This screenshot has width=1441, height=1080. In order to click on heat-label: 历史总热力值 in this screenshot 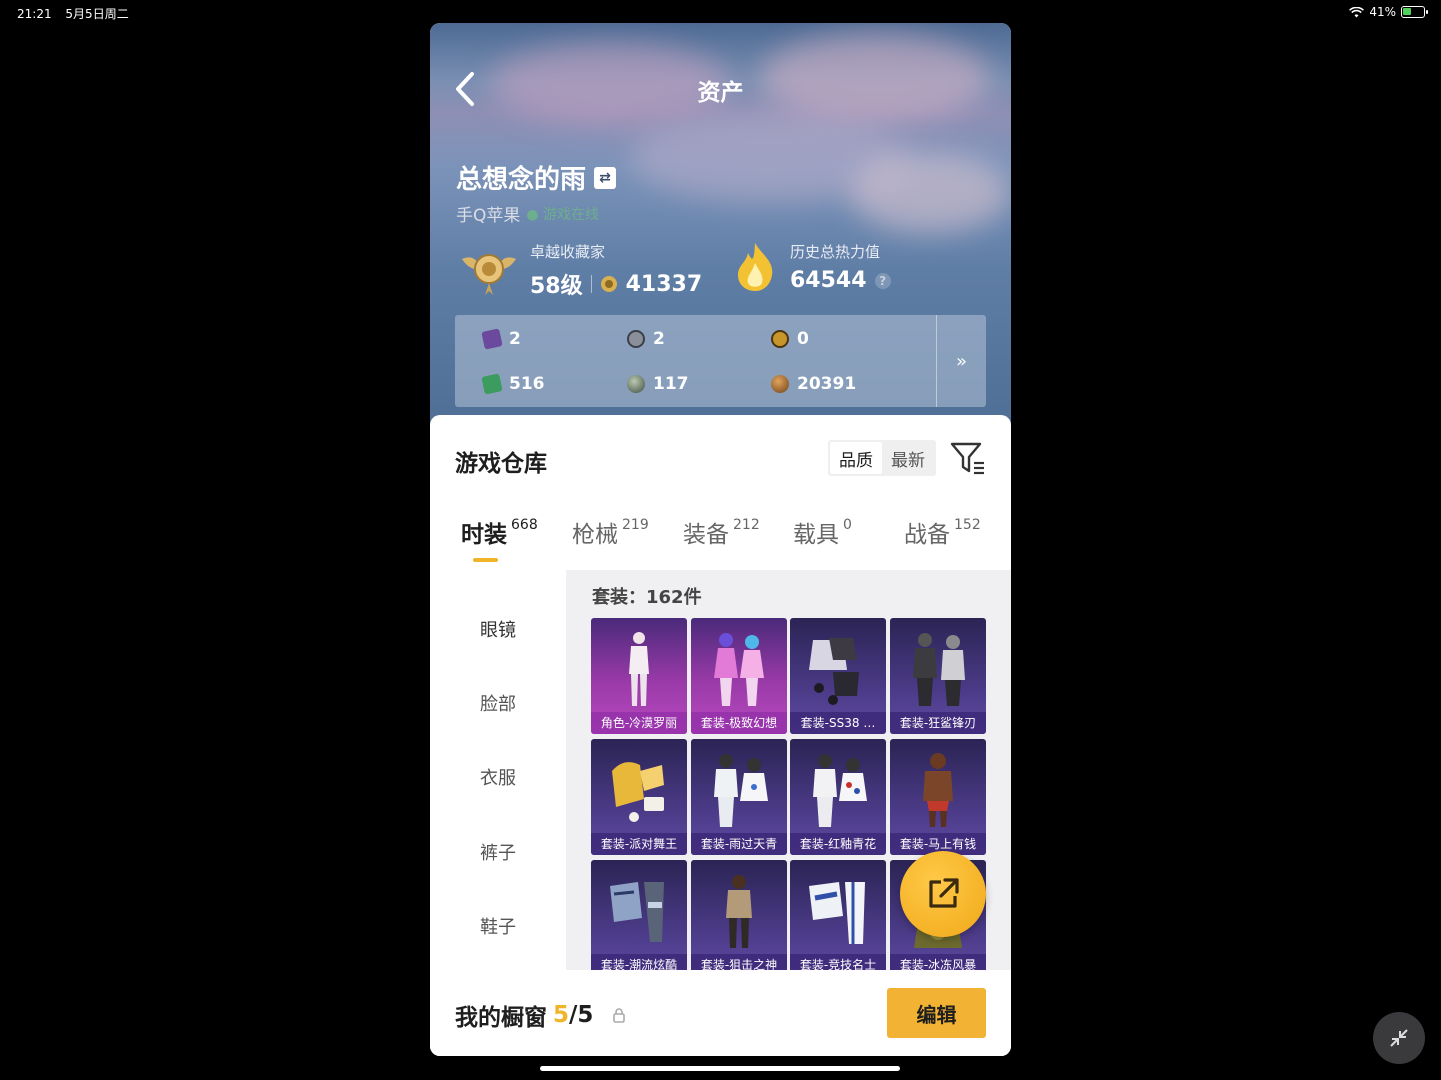, I will do `click(835, 252)`.